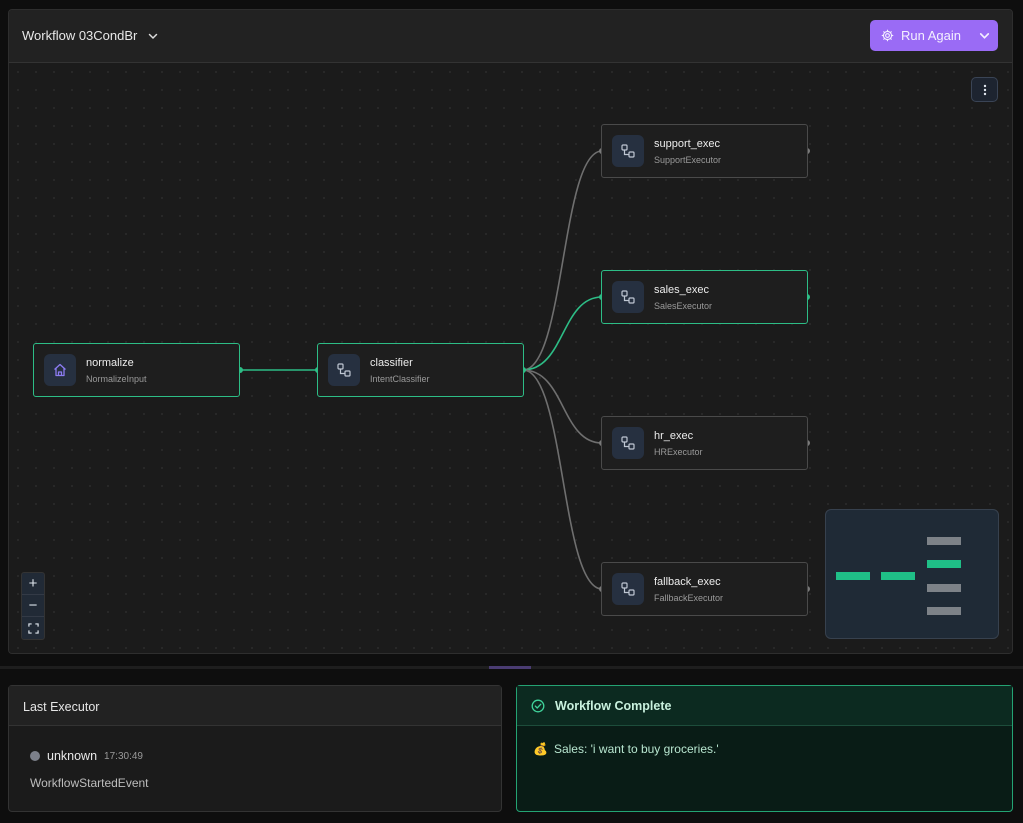  What do you see at coordinates (540, 749) in the screenshot?
I see `money-bag-icon: 💰` at bounding box center [540, 749].